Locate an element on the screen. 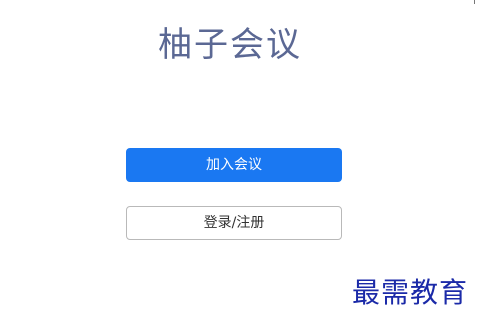  app-title: 柚子会议 is located at coordinates (230, 45).